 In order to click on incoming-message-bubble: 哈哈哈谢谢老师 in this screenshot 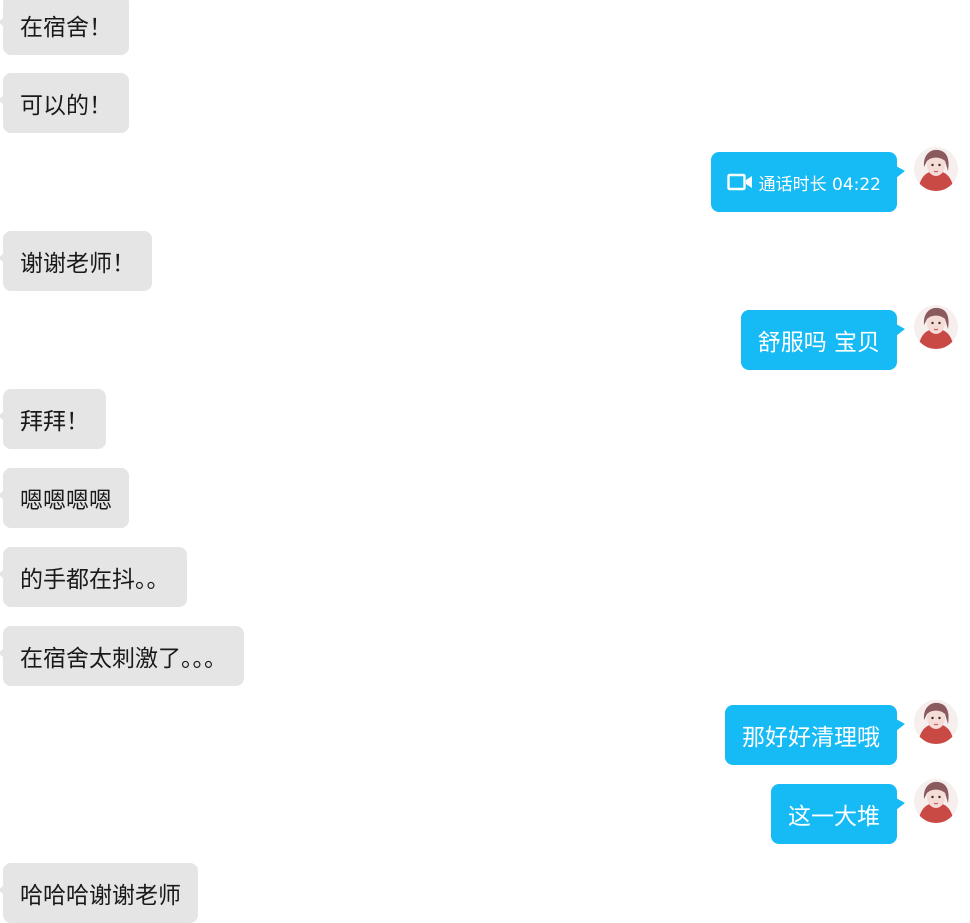, I will do `click(99, 893)`.